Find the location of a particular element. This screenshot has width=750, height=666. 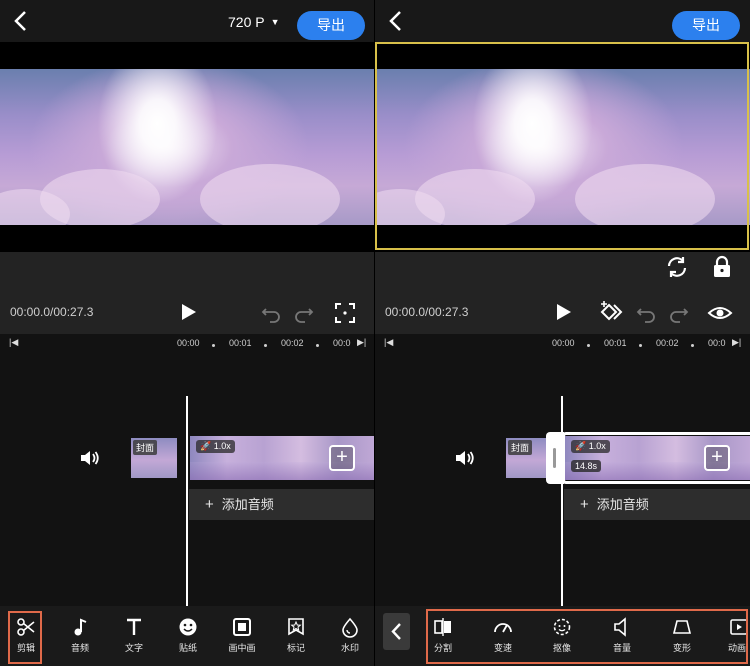

tool-watermark: 水印 is located at coordinates (350, 635).